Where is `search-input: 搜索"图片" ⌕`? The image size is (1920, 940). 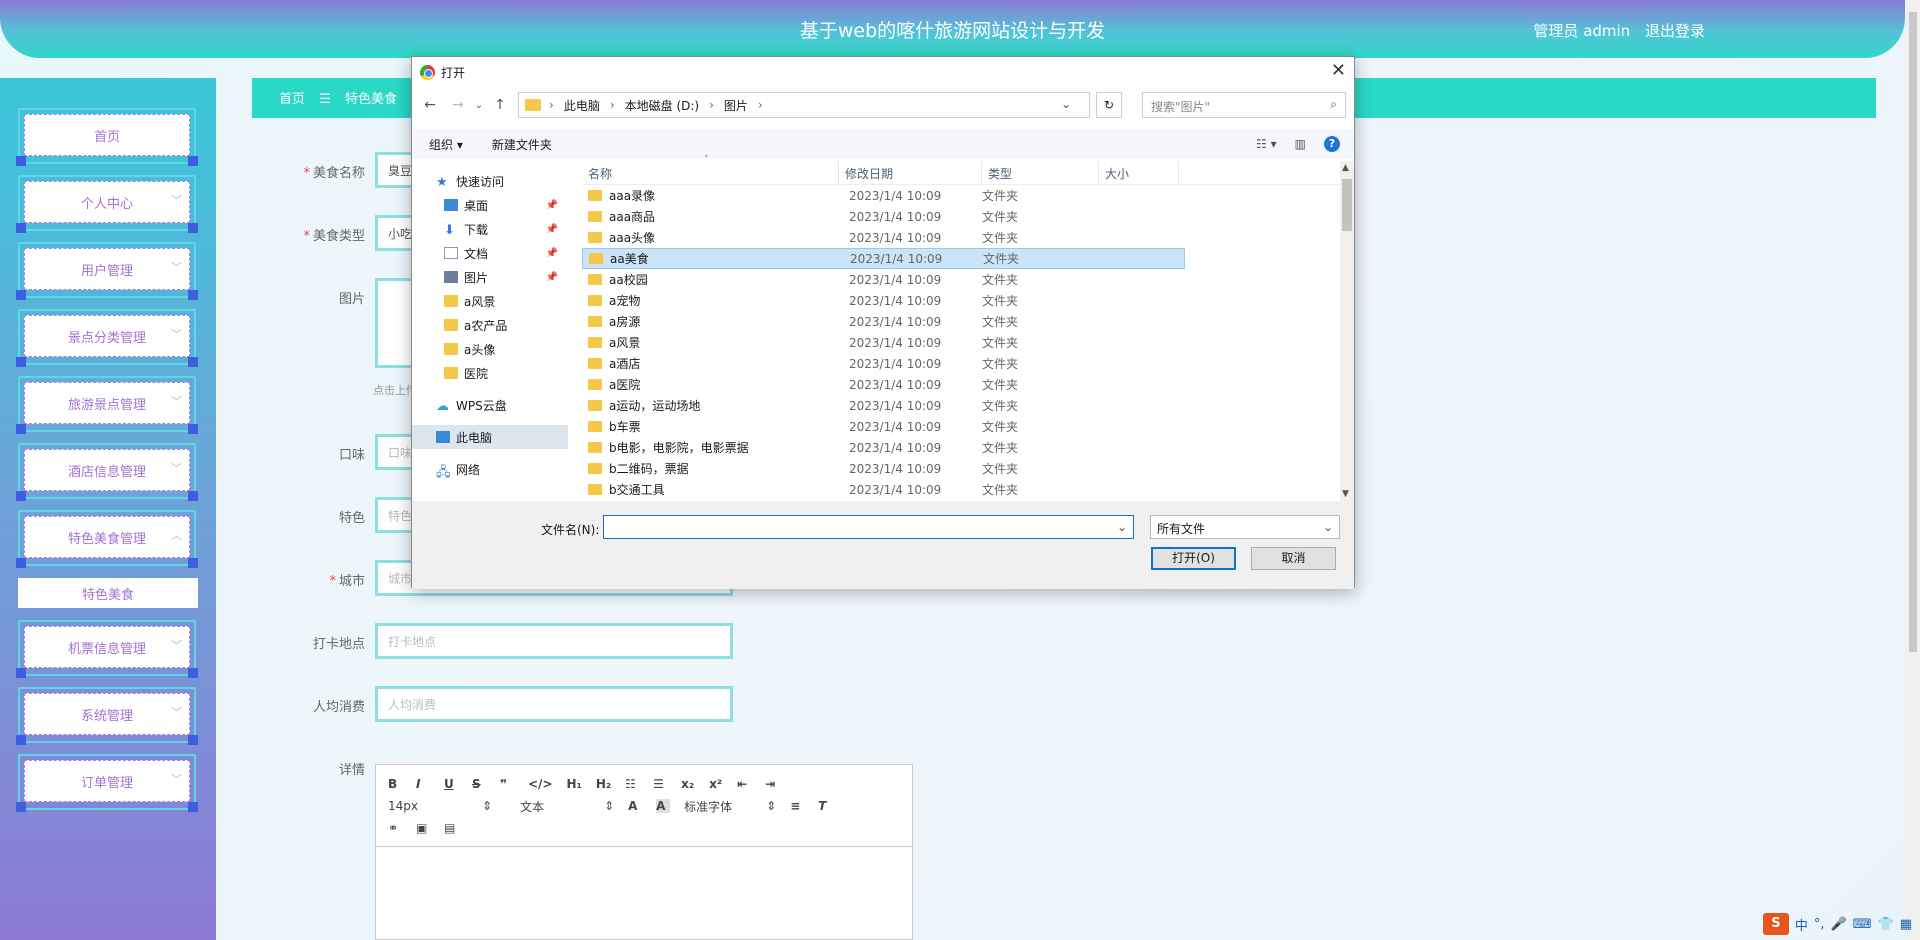
search-input: 搜索"图片" ⌕ is located at coordinates (1244, 105).